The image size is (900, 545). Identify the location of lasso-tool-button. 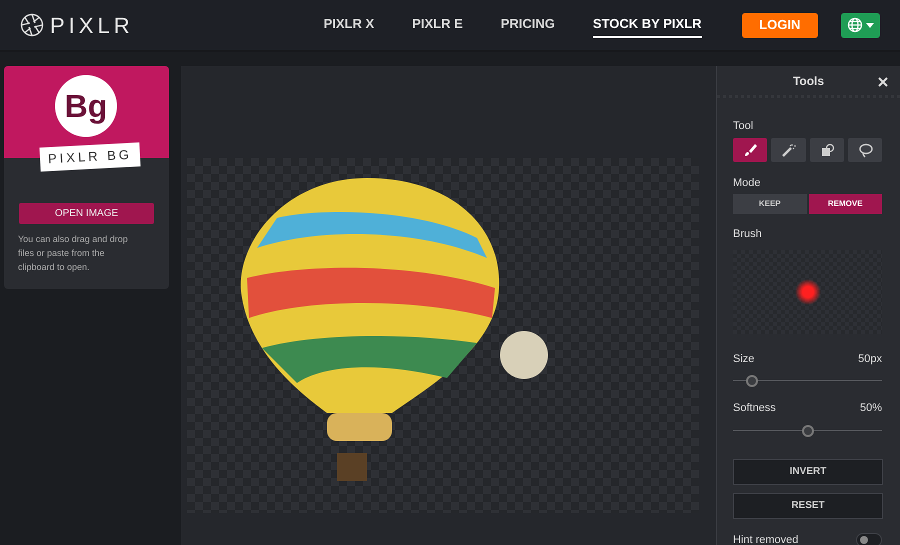
(865, 150).